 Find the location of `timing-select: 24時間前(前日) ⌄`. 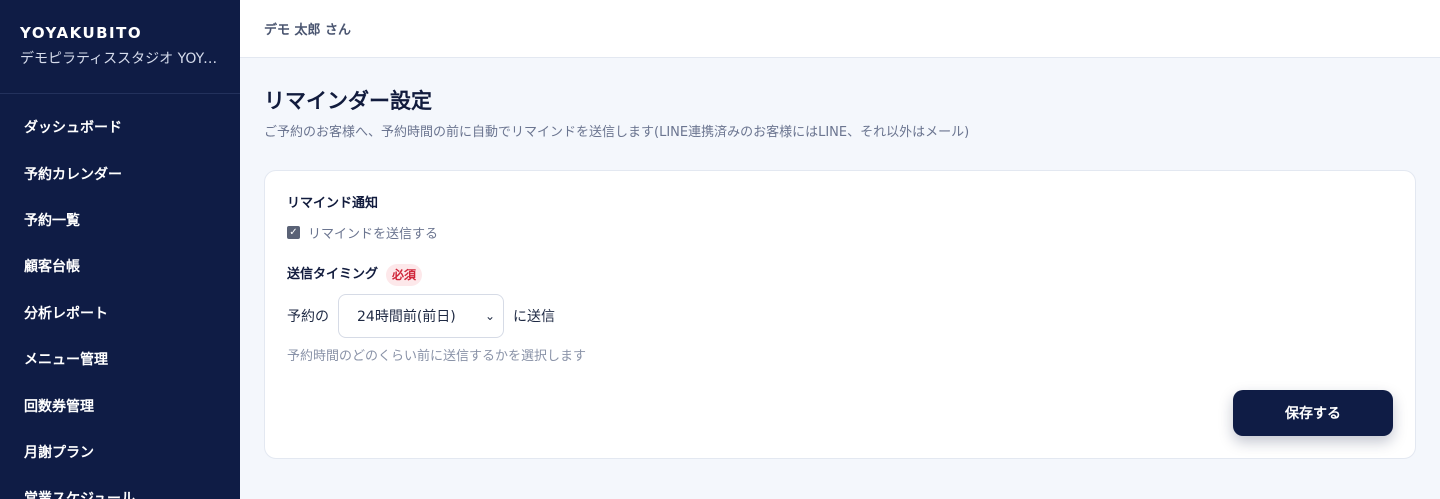

timing-select: 24時間前(前日) ⌄ is located at coordinates (421, 316).